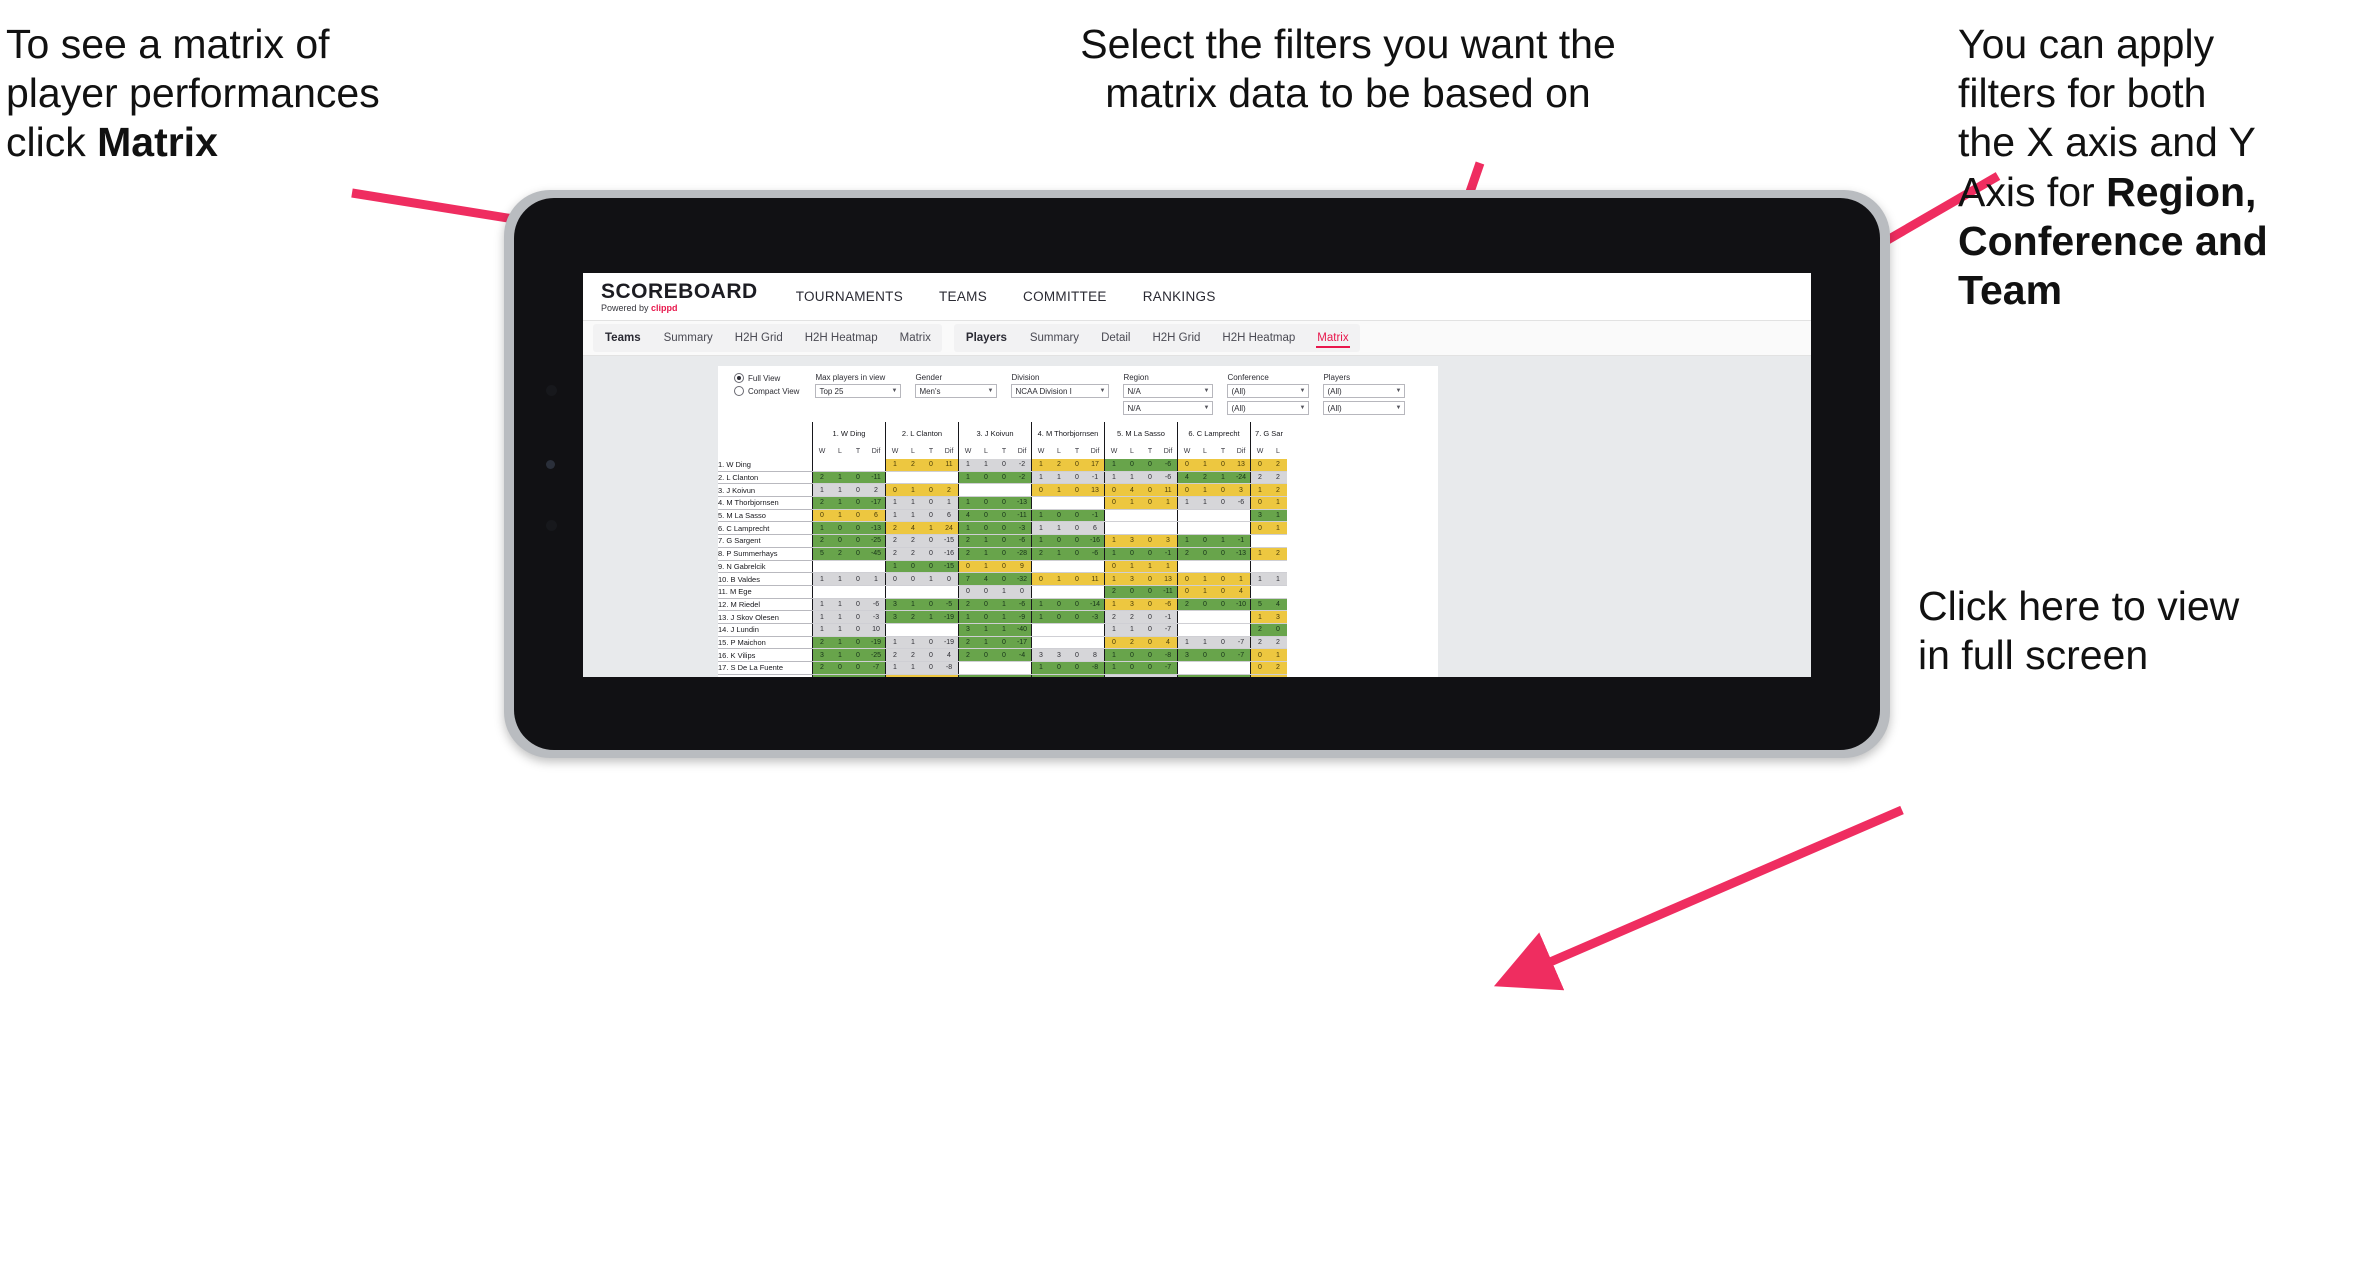 The width and height of the screenshot is (2378, 1280). I want to click on matrix-cell: -11, so click(1168, 592).